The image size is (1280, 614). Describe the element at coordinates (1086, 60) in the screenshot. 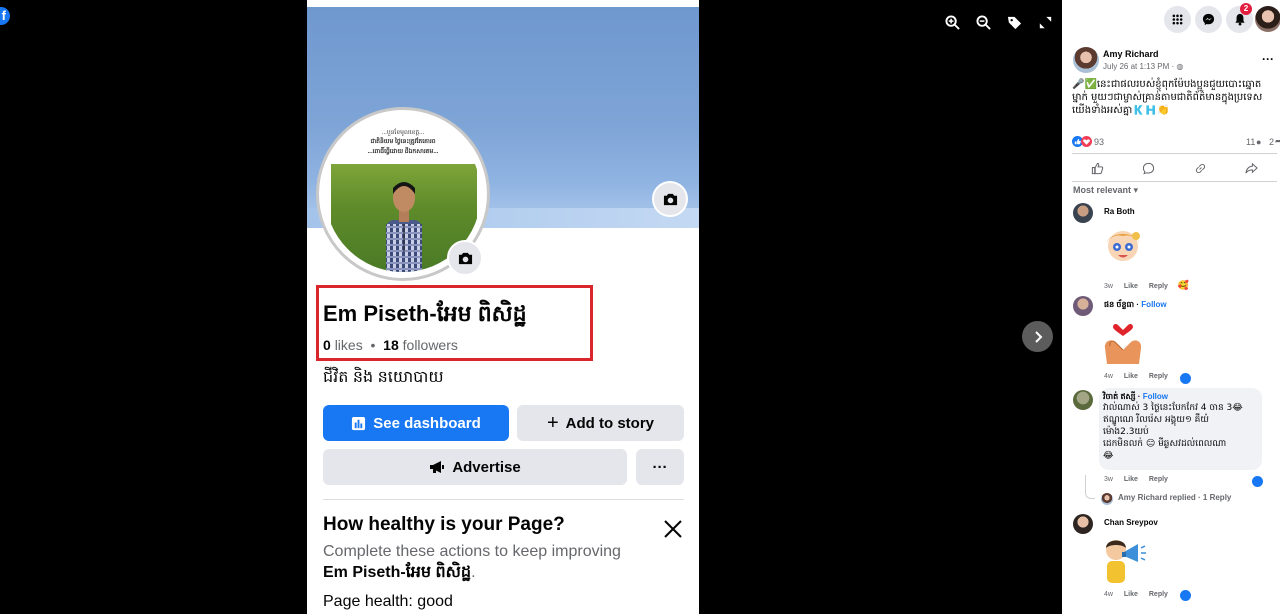

I see `author-avatar` at that location.